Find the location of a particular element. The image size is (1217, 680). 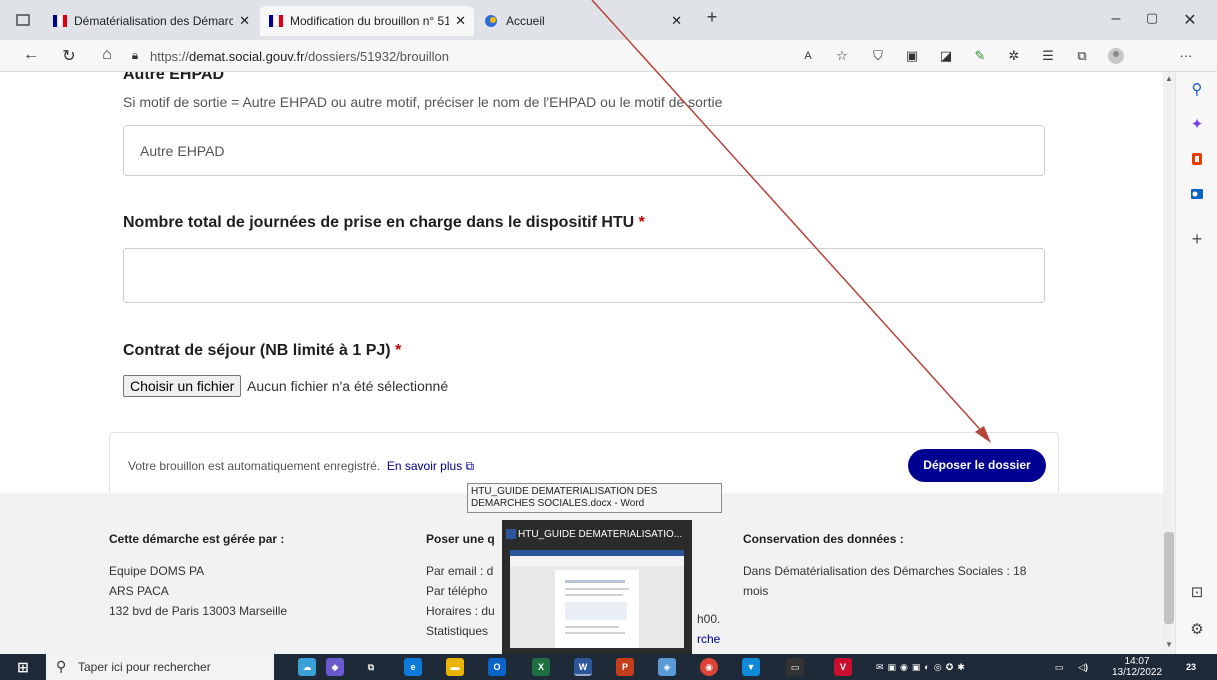

task-view-icon: ⧉ is located at coordinates (371, 667).